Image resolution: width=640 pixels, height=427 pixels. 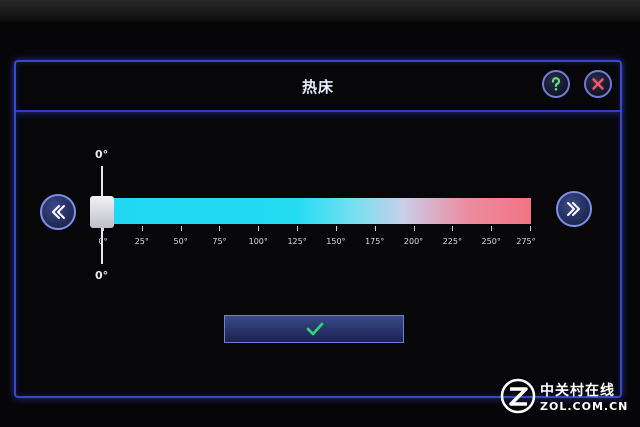 What do you see at coordinates (317, 211) in the screenshot?
I see `temperature-gradient-bar` at bounding box center [317, 211].